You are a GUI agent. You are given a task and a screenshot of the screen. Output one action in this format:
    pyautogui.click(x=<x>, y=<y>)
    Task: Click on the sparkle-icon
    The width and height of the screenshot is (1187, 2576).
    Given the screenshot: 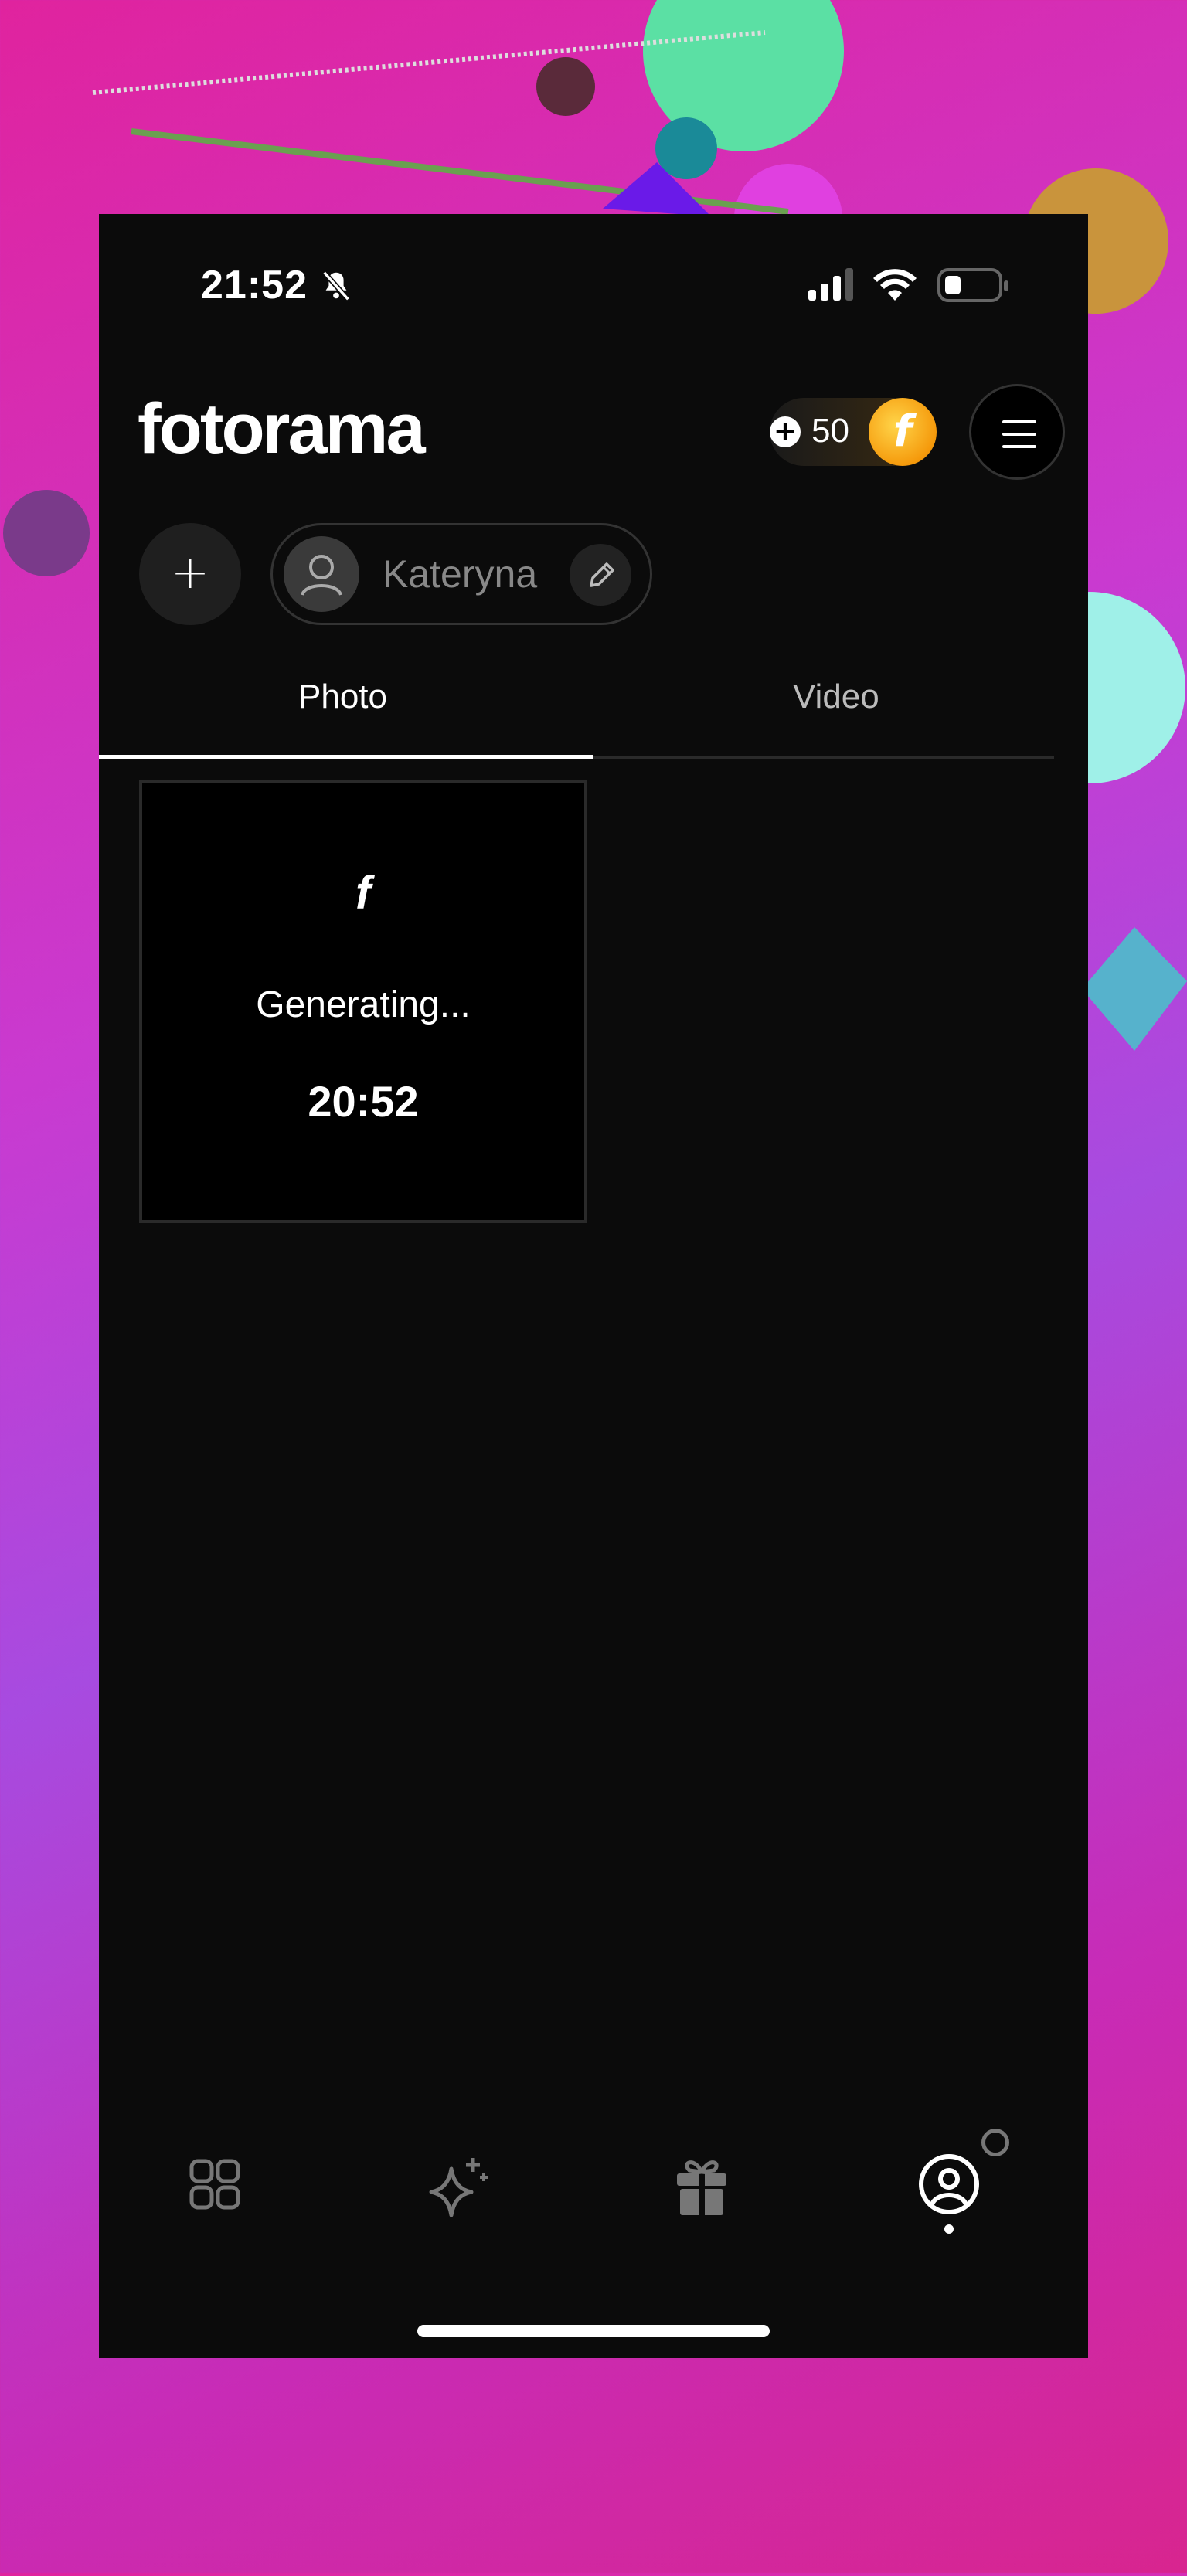 What is the action you would take?
    pyautogui.click(x=458, y=2187)
    